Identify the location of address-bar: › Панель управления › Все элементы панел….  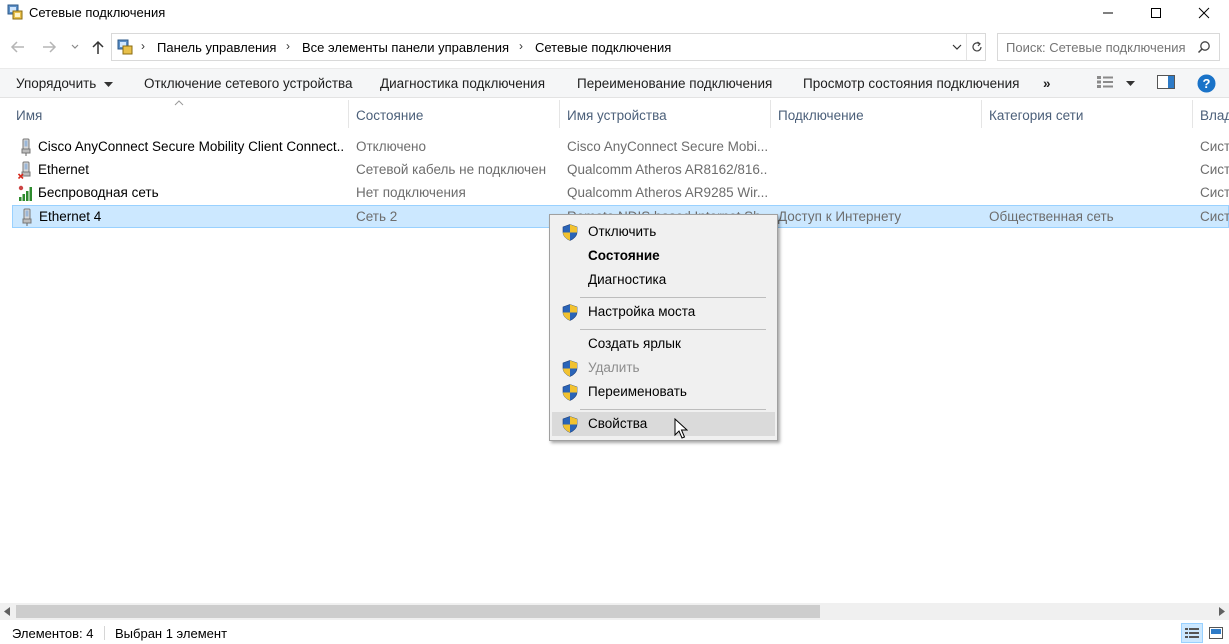
(548, 47).